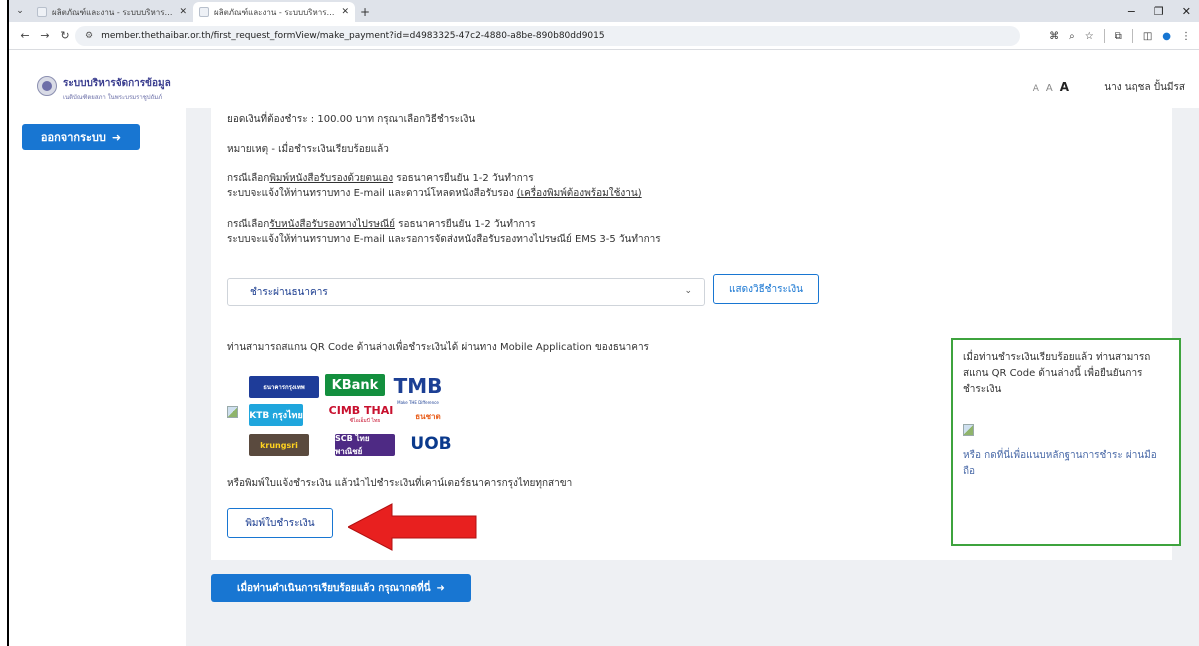  I want to click on window-controls: − ❐ ✕, so click(1163, 11).